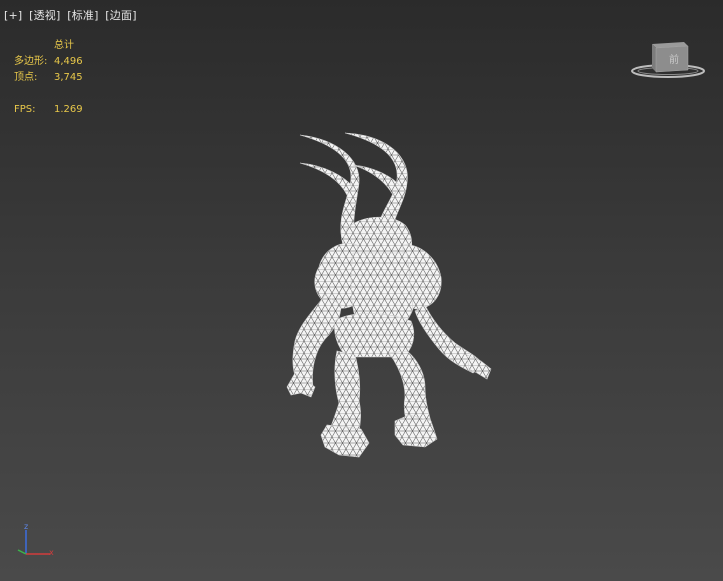  Describe the element at coordinates (667, 60) in the screenshot. I see `viewcube-icon: 前` at that location.